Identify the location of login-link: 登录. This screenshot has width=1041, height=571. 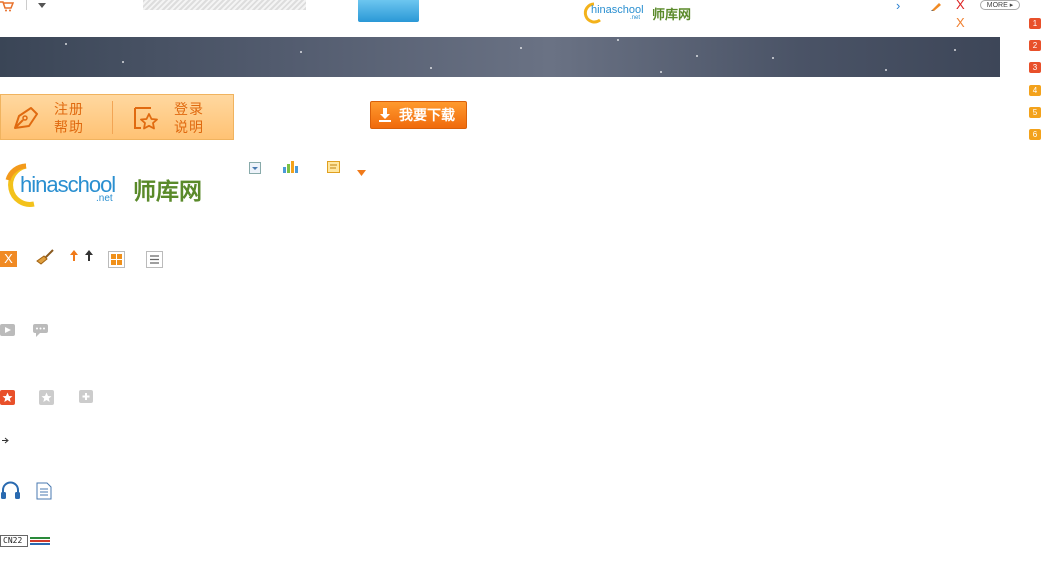
(189, 109).